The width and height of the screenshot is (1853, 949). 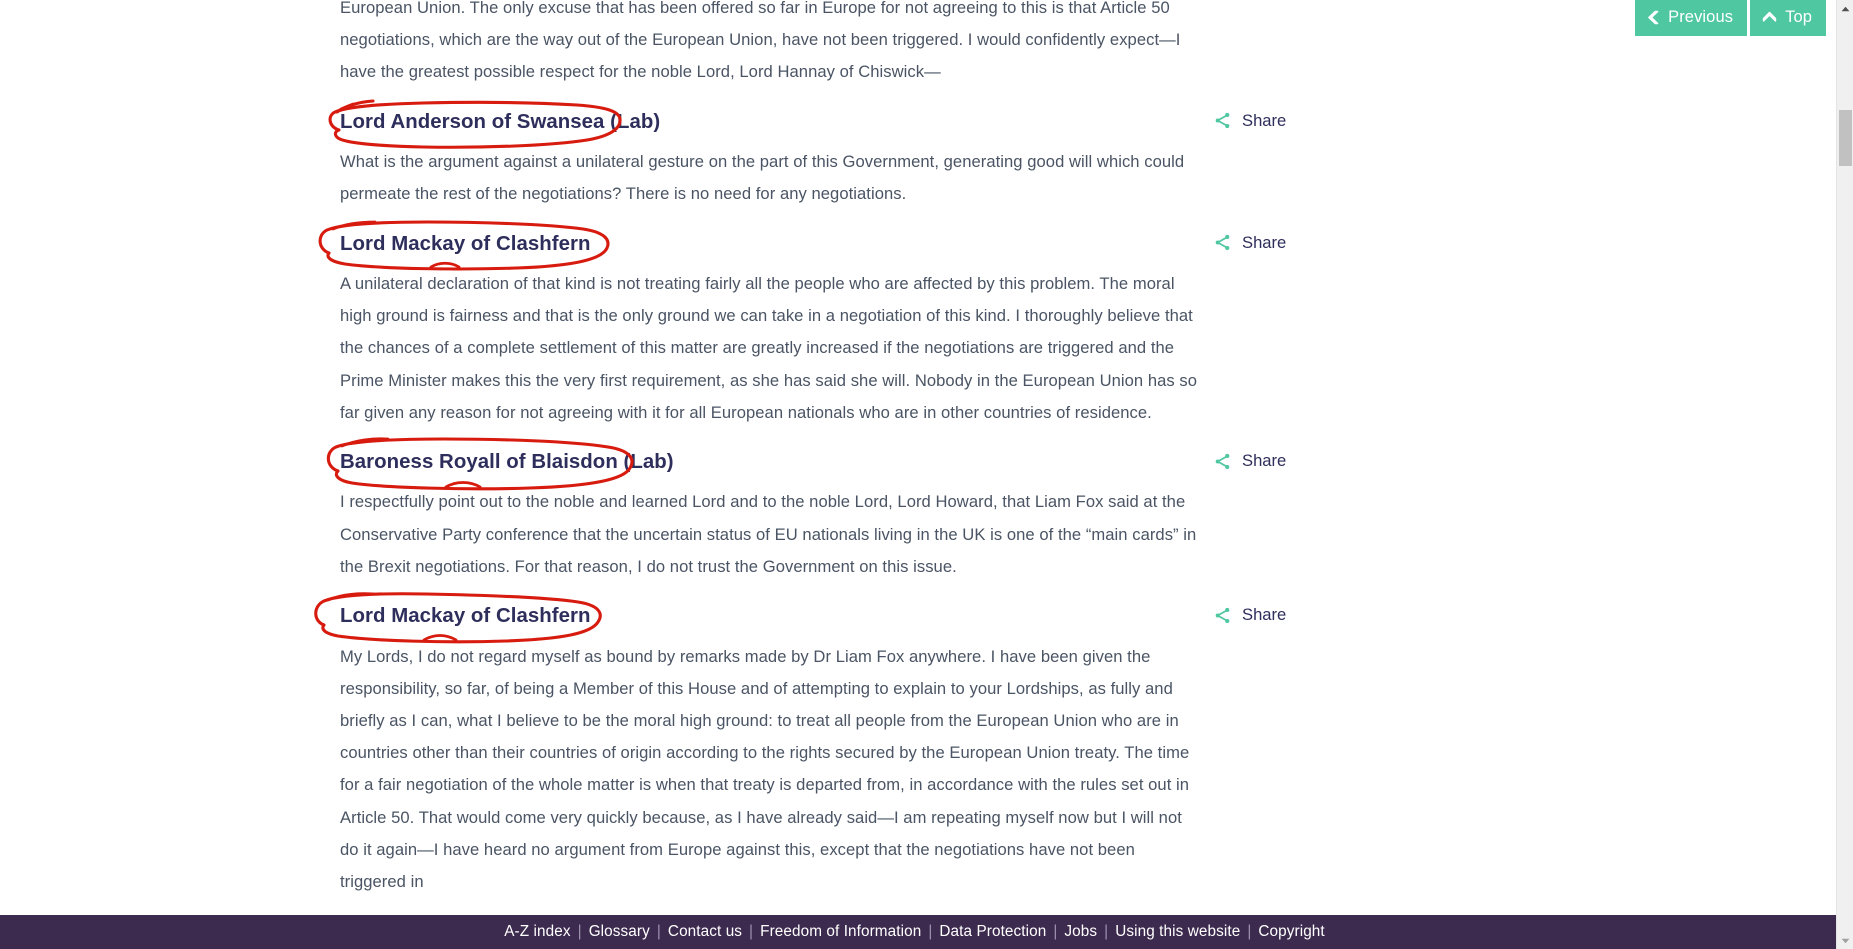 What do you see at coordinates (1798, 17) in the screenshot?
I see `top-label: Top` at bounding box center [1798, 17].